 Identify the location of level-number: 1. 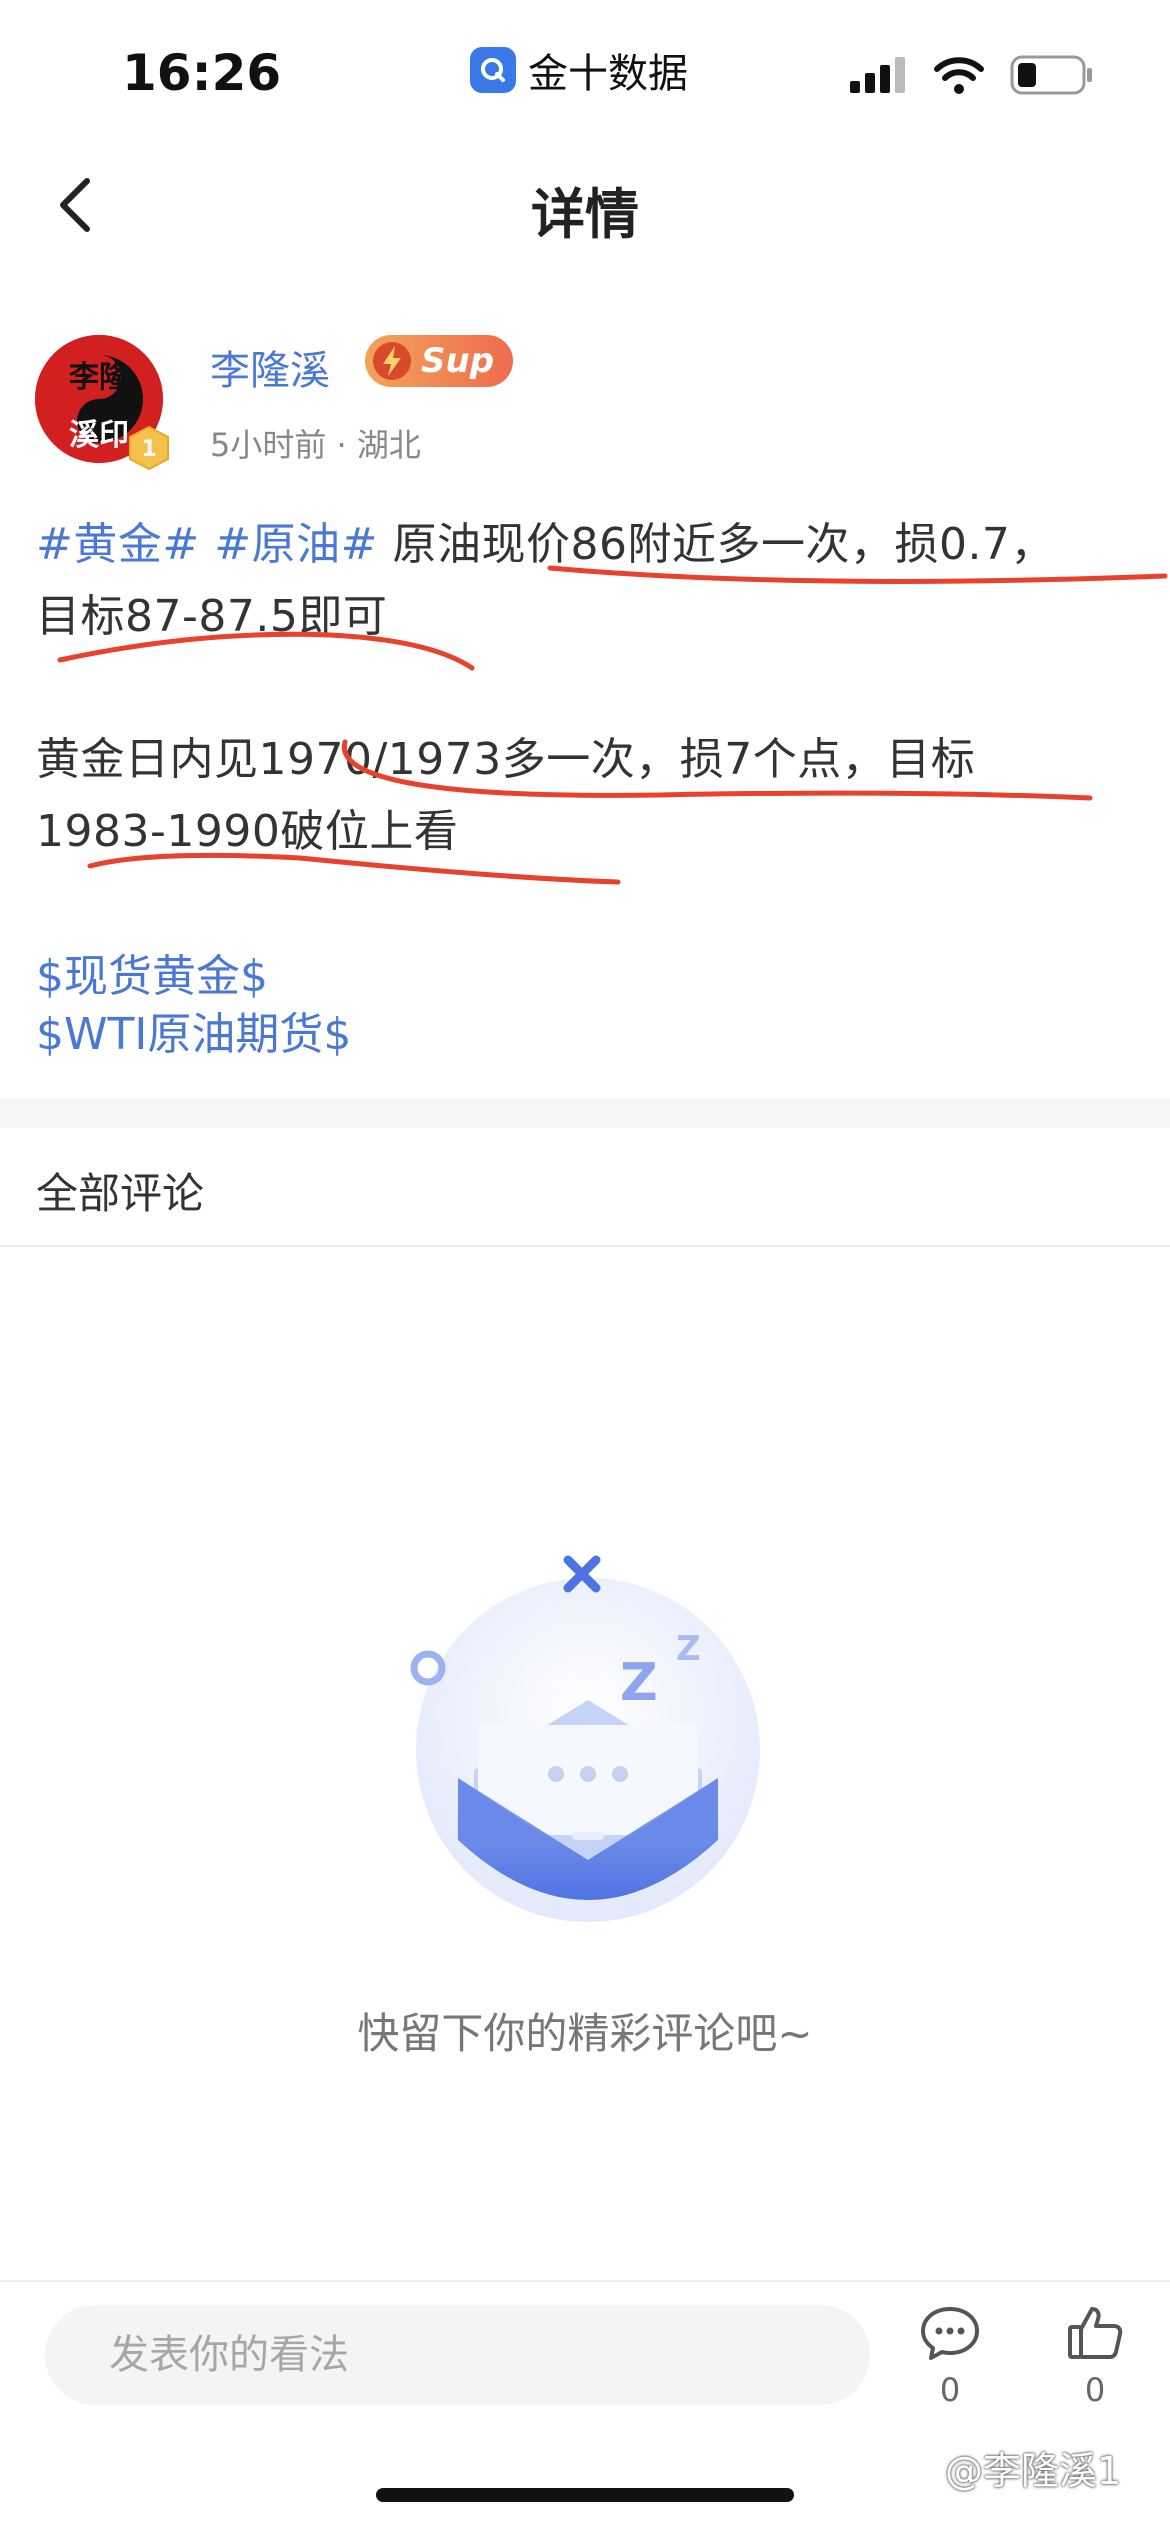
(148, 449).